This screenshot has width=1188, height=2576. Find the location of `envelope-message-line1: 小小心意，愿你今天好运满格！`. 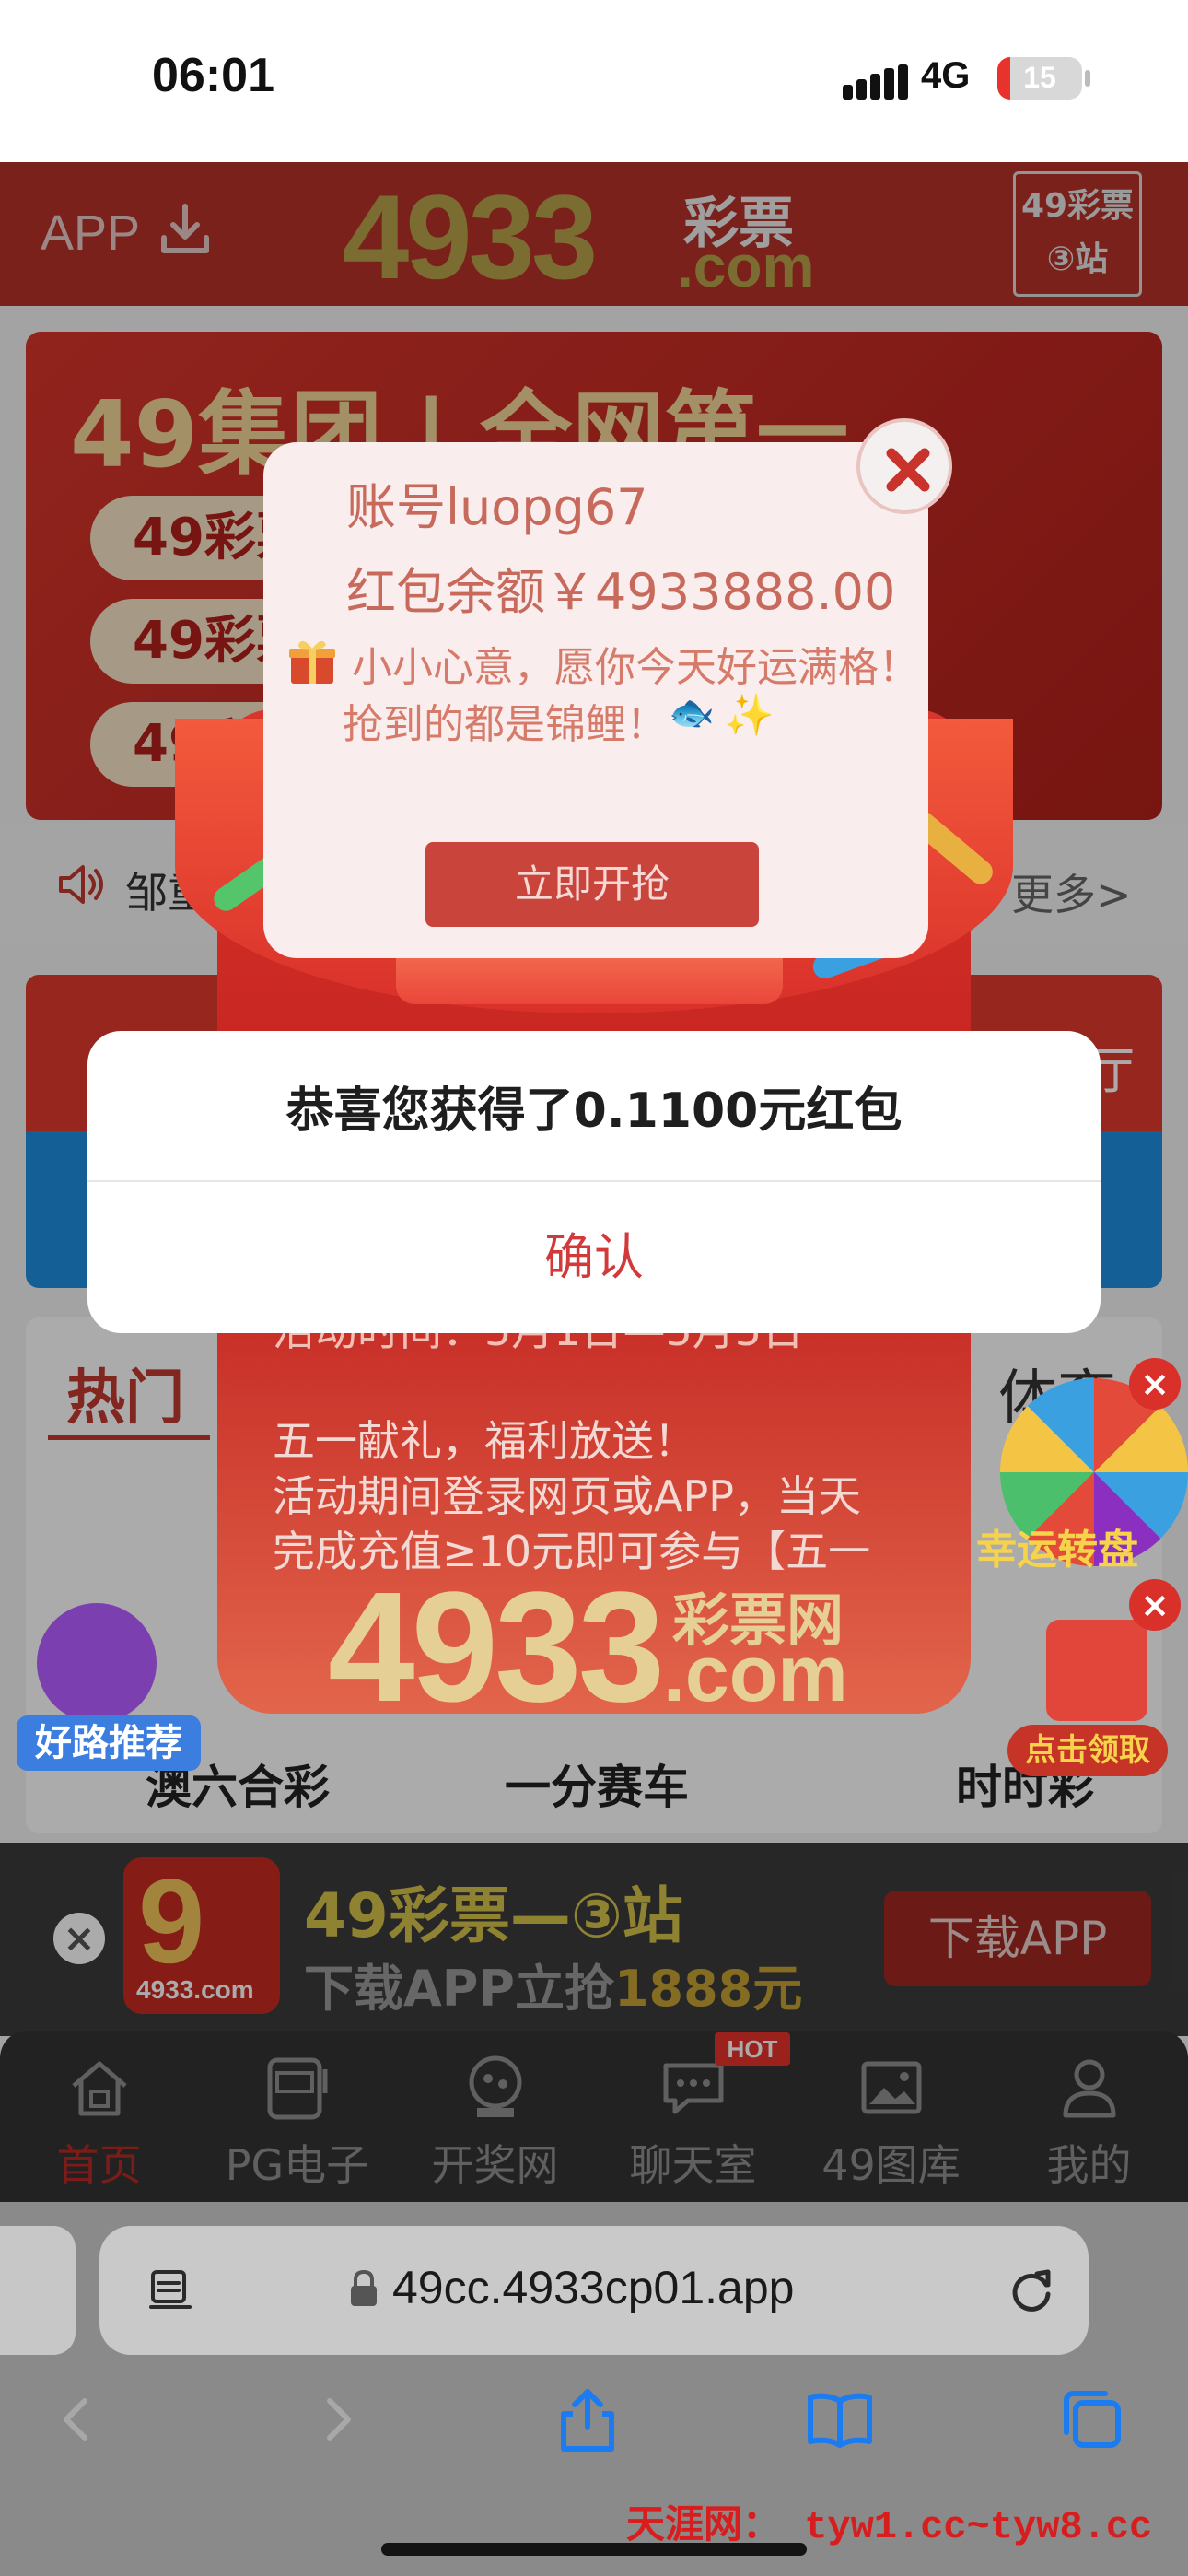

envelope-message-line1: 小小心意，愿你今天好运满格！ is located at coordinates (635, 667).